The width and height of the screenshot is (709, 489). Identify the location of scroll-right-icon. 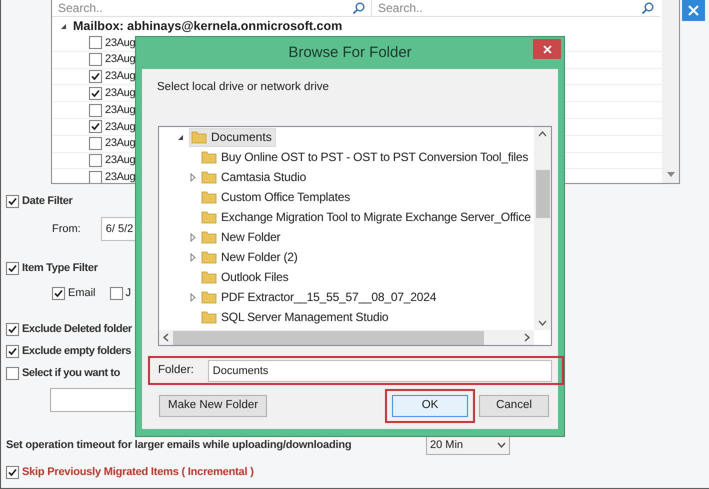
(527, 337).